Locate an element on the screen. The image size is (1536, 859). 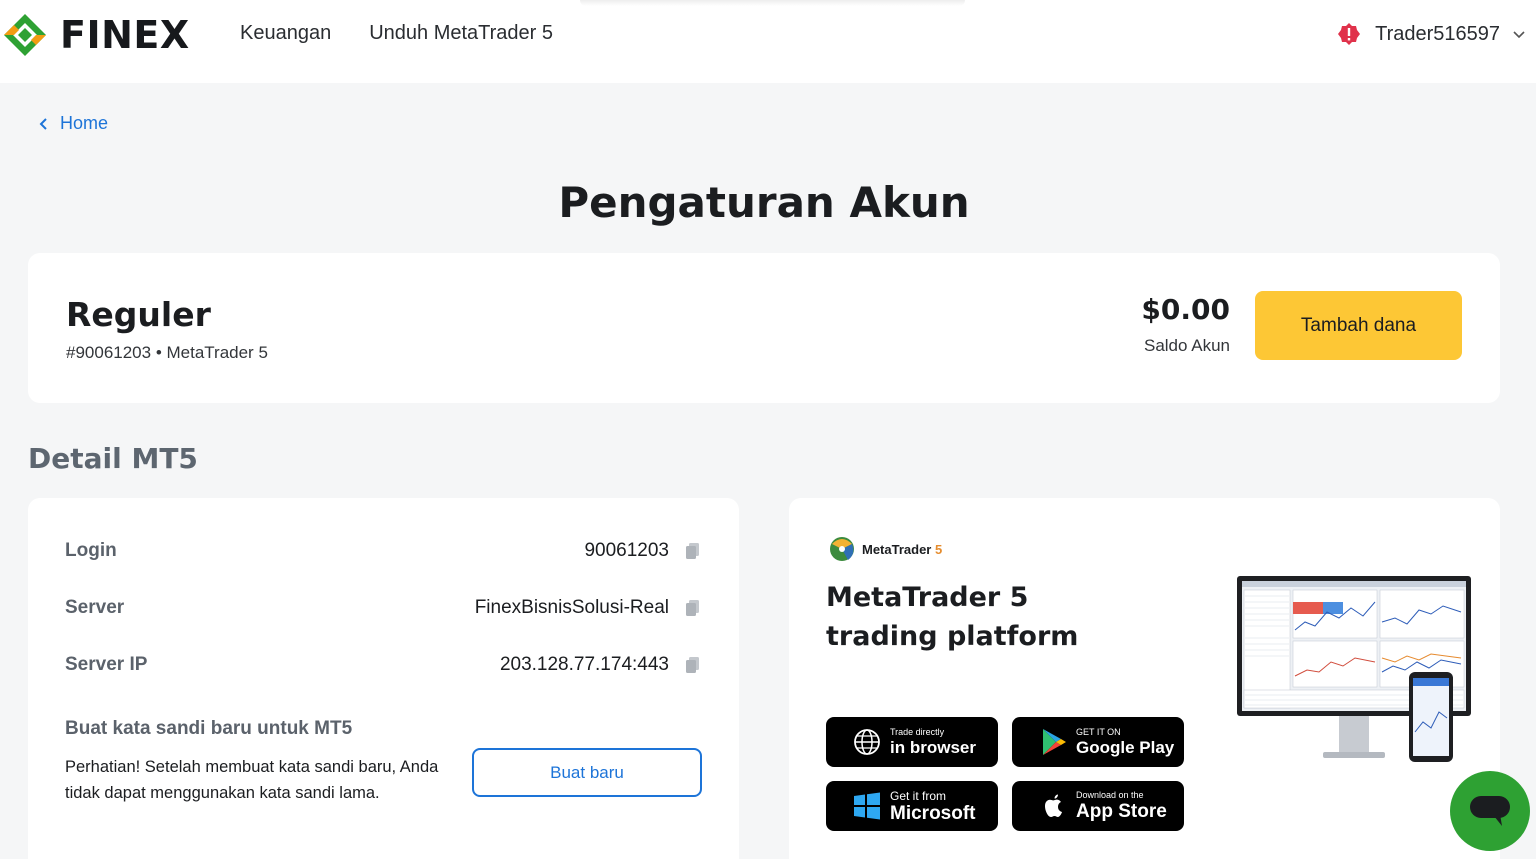
trade-in-browser-button: Trade directly in browser is located at coordinates (912, 742).